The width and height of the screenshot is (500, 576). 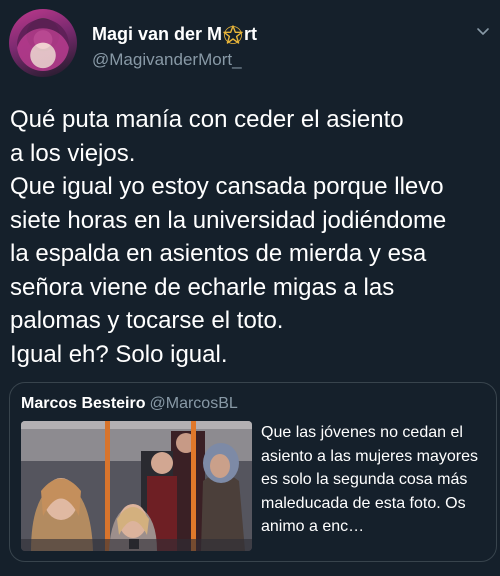 What do you see at coordinates (251, 34) in the screenshot?
I see `author-name-part2: rt` at bounding box center [251, 34].